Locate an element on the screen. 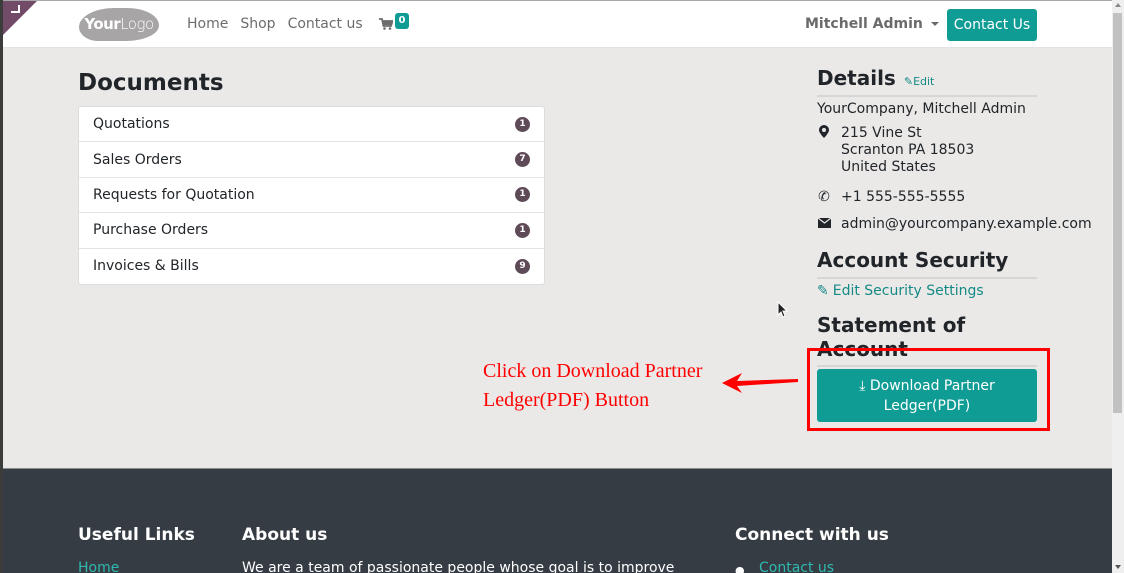 The width and height of the screenshot is (1124, 573). annotation-line1: Click on Download Partner is located at coordinates (593, 371).